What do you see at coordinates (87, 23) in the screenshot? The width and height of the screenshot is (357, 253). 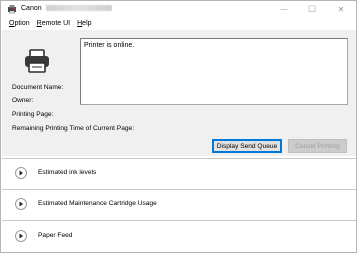 I see `menu-help-label: elp` at bounding box center [87, 23].